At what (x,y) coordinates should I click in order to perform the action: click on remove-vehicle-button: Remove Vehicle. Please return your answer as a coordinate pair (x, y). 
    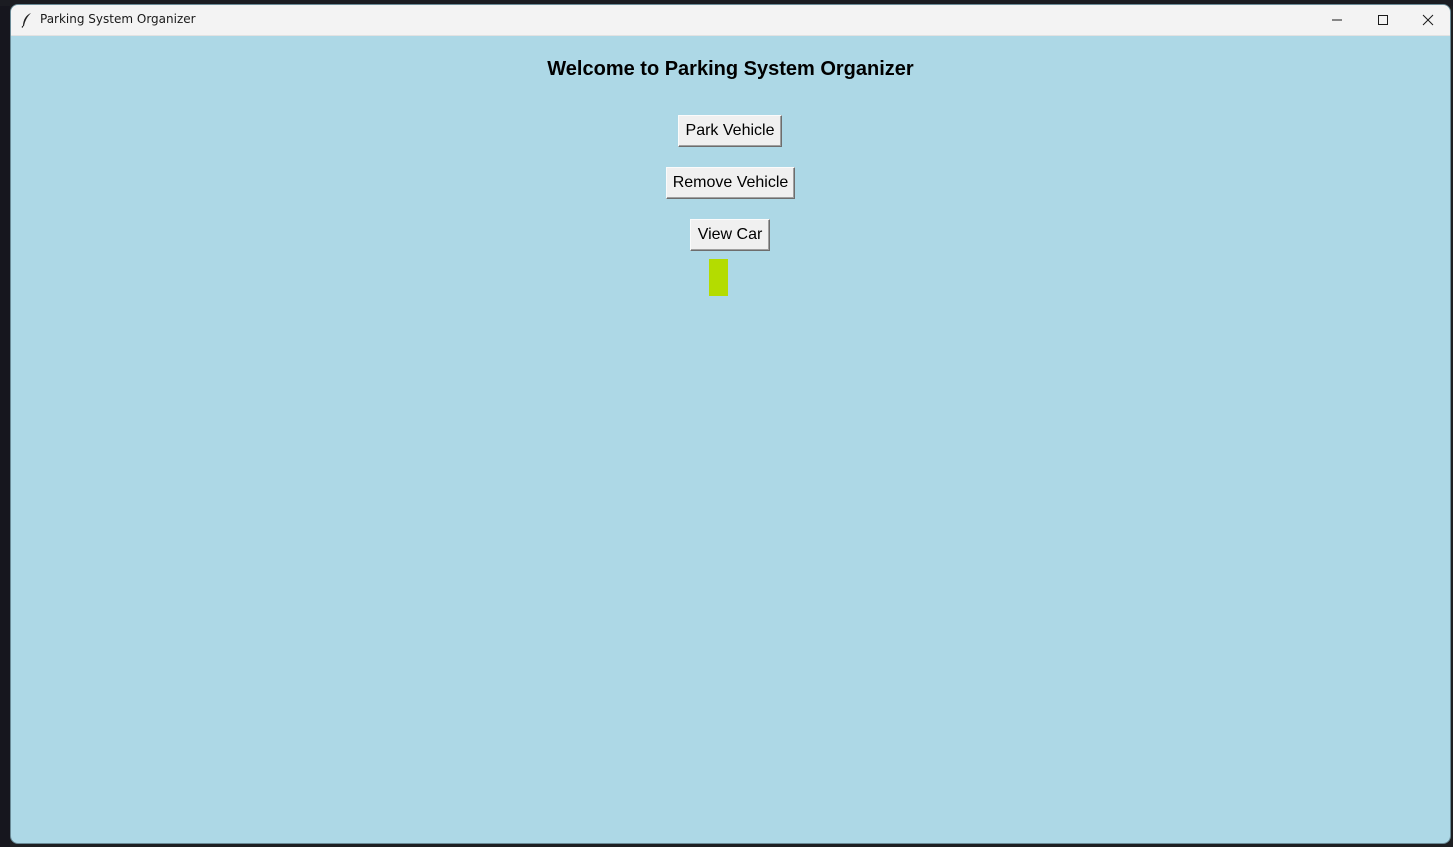
    Looking at the image, I should click on (730, 183).